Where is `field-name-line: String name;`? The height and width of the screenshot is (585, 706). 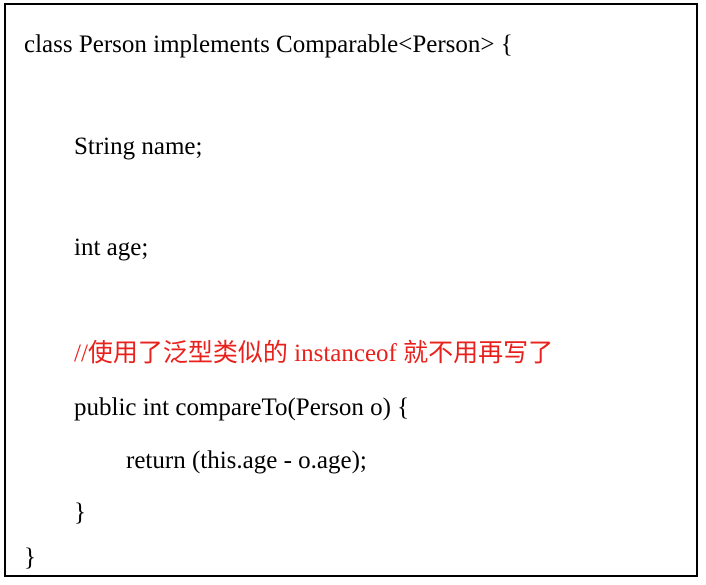
field-name-line: String name; is located at coordinates (138, 146).